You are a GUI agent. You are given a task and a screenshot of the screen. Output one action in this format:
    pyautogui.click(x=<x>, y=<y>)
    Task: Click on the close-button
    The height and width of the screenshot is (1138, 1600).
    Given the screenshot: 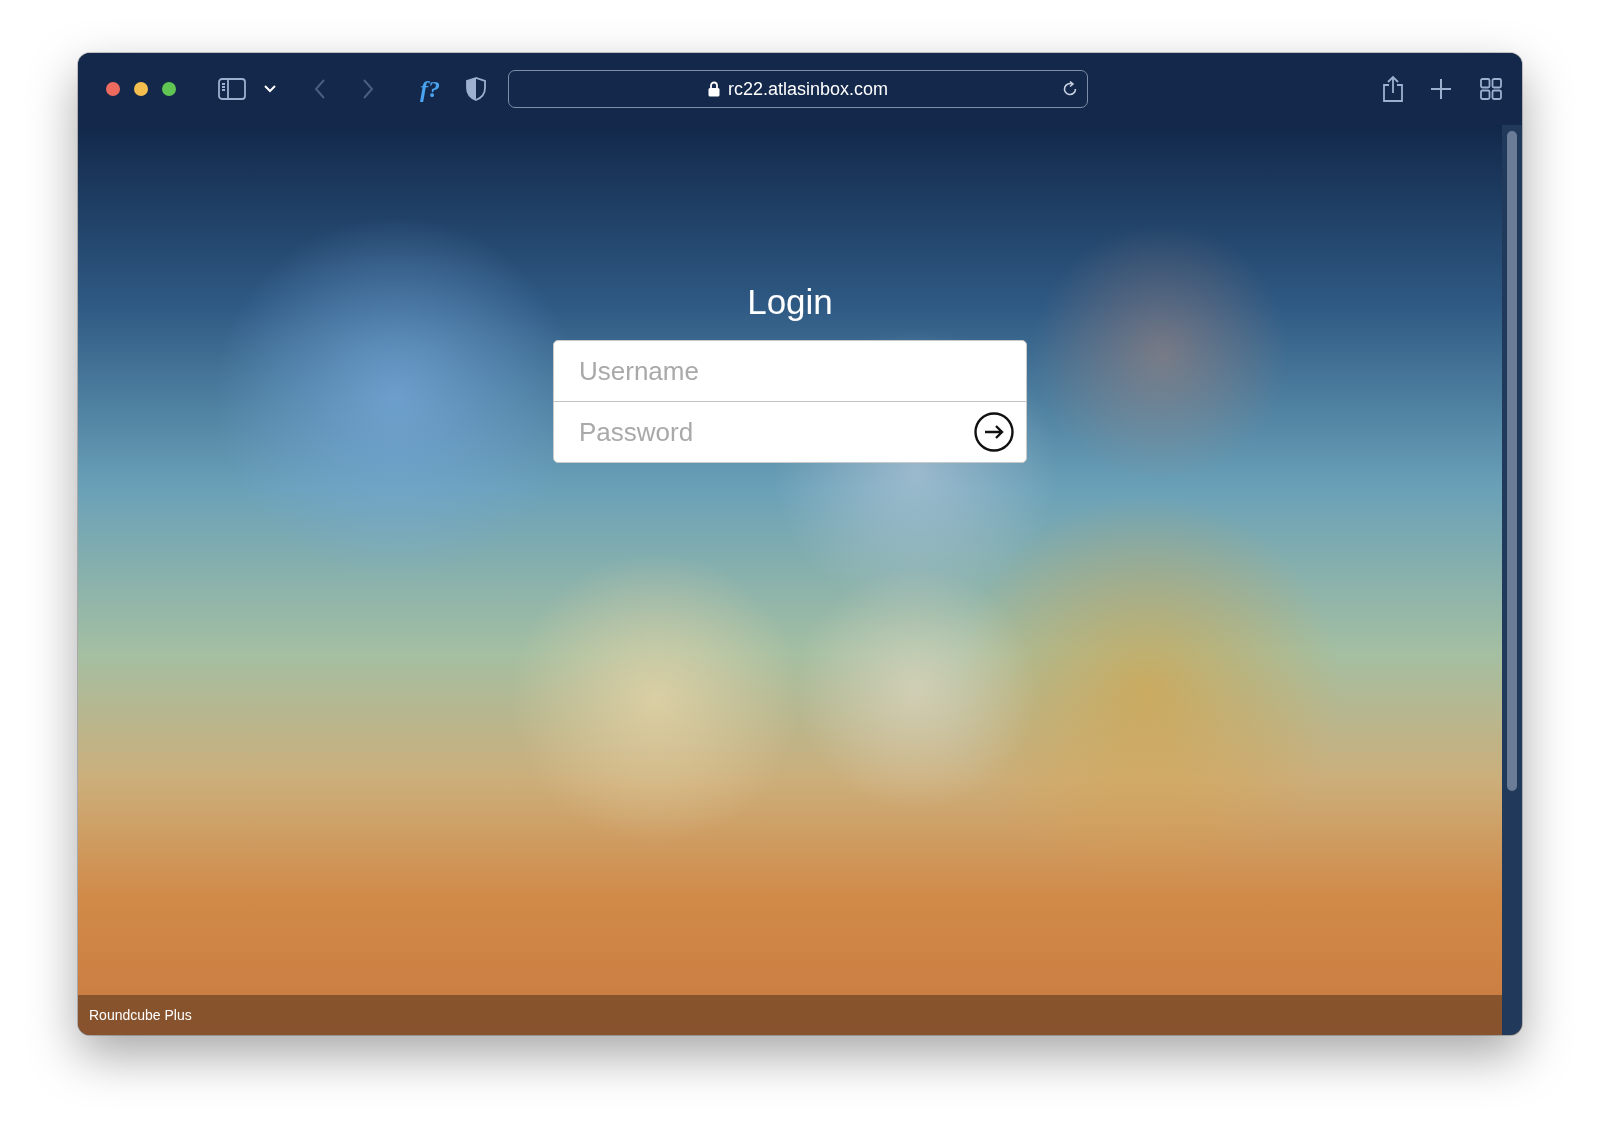 What is the action you would take?
    pyautogui.click(x=113, y=89)
    